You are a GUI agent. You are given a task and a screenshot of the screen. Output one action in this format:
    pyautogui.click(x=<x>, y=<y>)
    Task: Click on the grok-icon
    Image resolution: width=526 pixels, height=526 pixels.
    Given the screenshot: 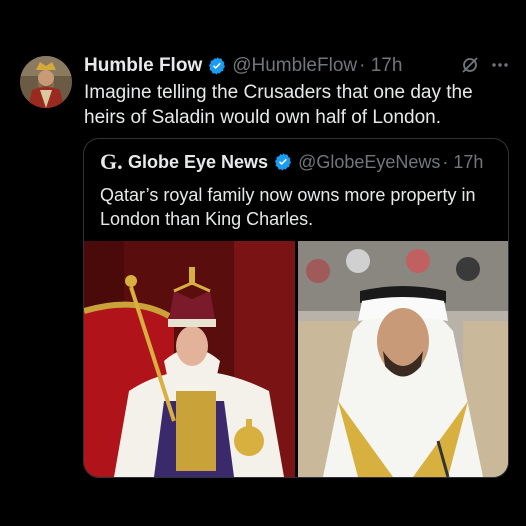 What is the action you would take?
    pyautogui.click(x=470, y=65)
    